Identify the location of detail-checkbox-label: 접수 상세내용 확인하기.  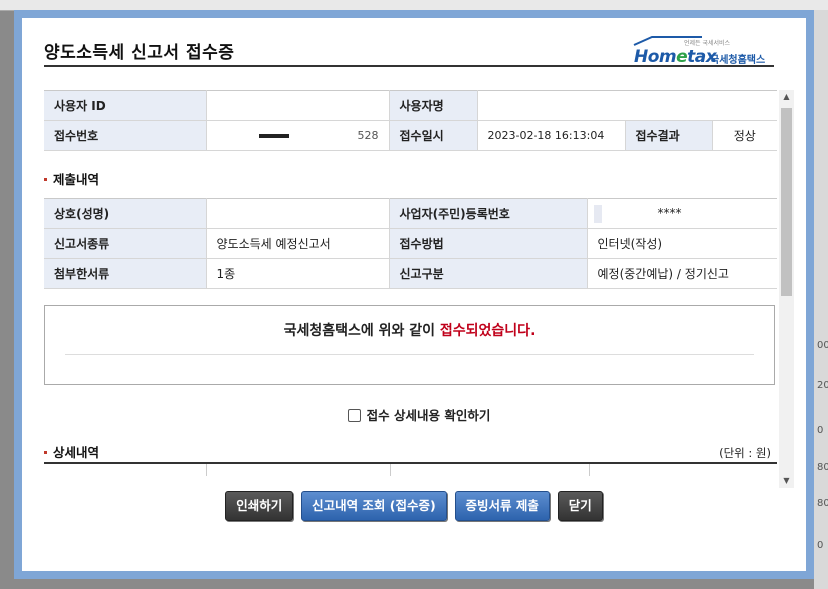
(429, 415).